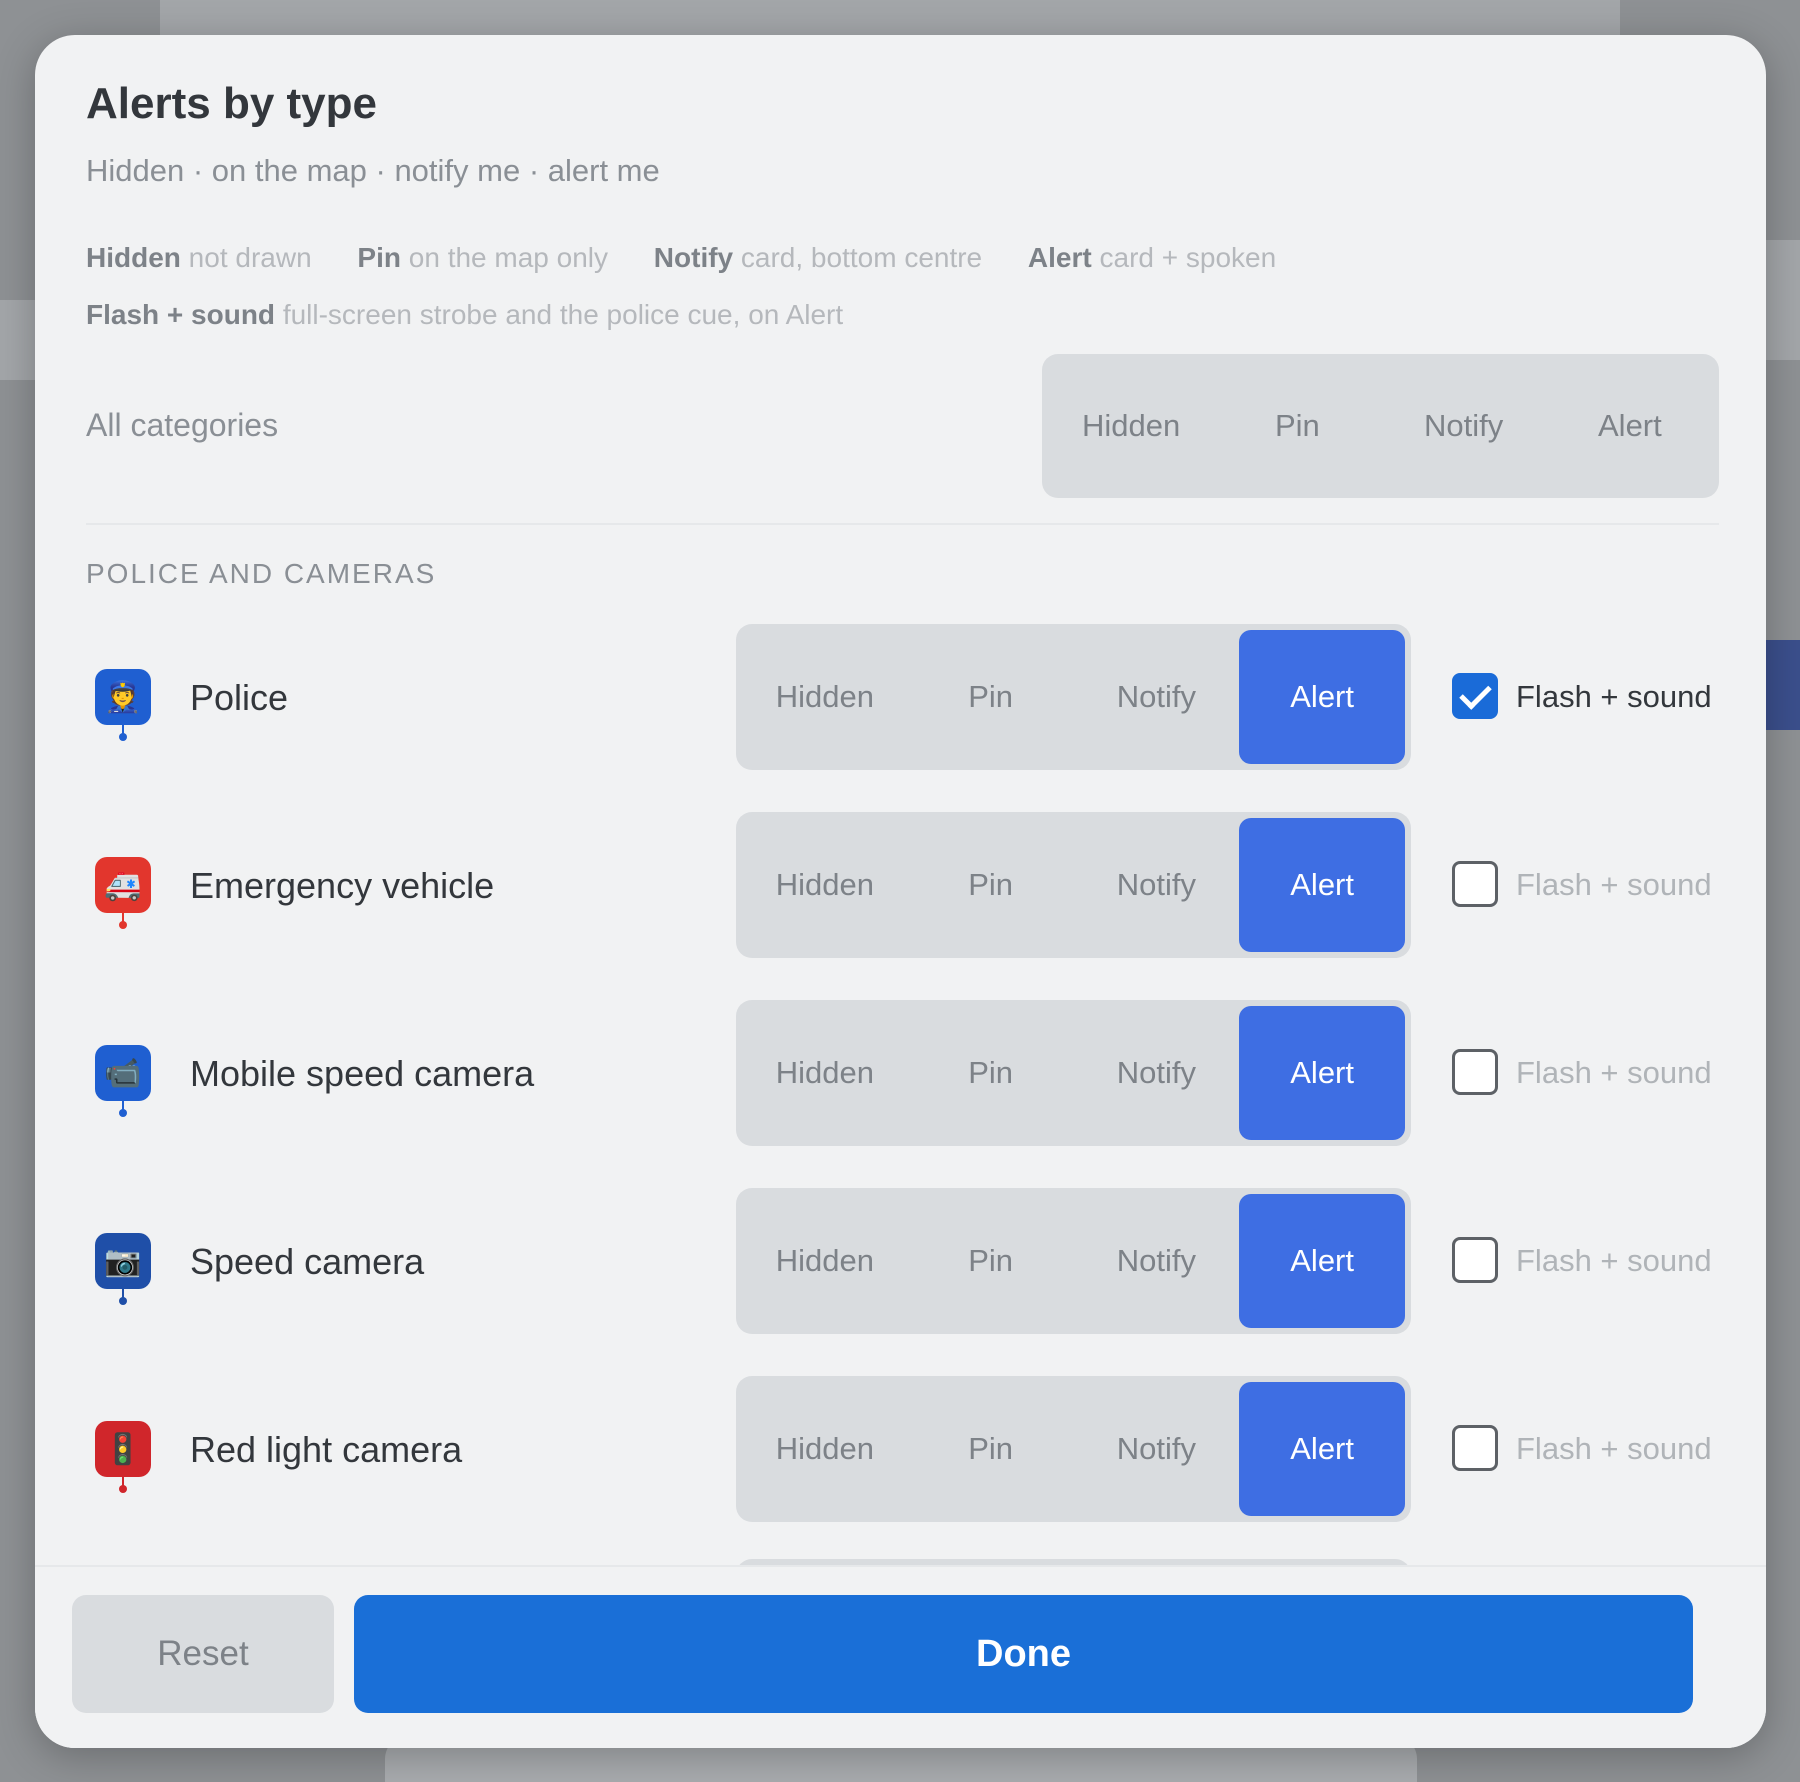 The image size is (1800, 1782). I want to click on dialog-footer: Reset Done, so click(900, 1656).